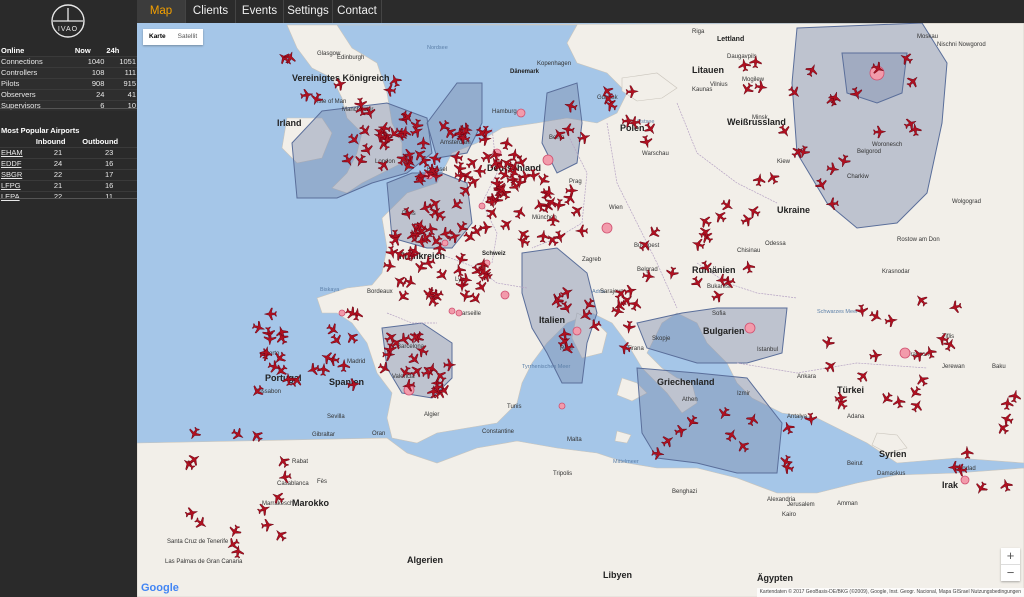  I want to click on stats-label: Pilots, so click(10, 83).